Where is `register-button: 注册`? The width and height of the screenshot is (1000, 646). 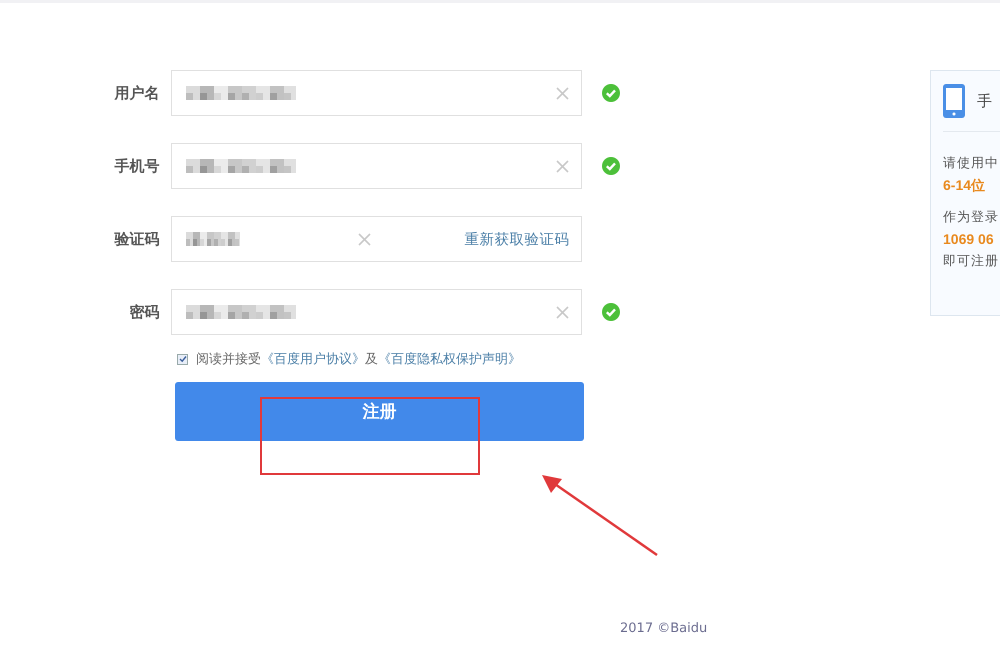
register-button: 注册 is located at coordinates (379, 411).